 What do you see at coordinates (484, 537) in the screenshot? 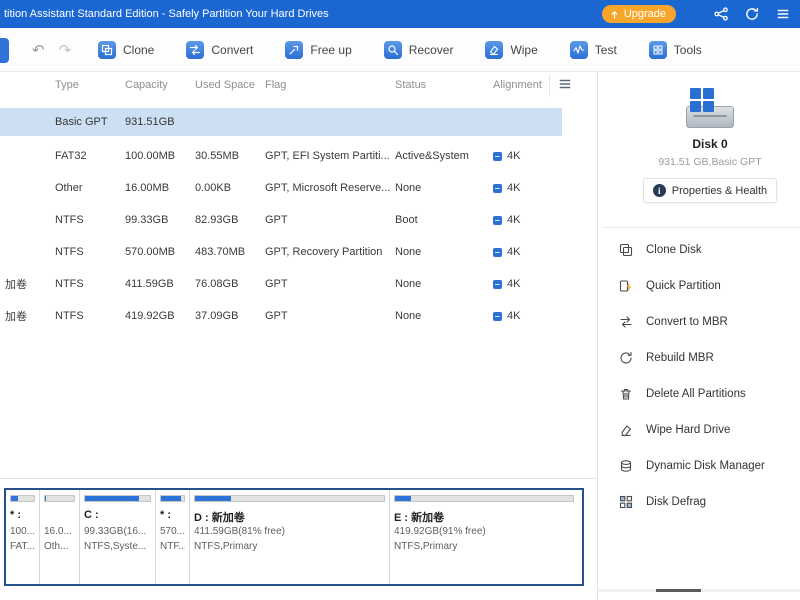
I see `partition-block: E : 新加卷 419.92GB(91% free) NTFS,Primary` at bounding box center [484, 537].